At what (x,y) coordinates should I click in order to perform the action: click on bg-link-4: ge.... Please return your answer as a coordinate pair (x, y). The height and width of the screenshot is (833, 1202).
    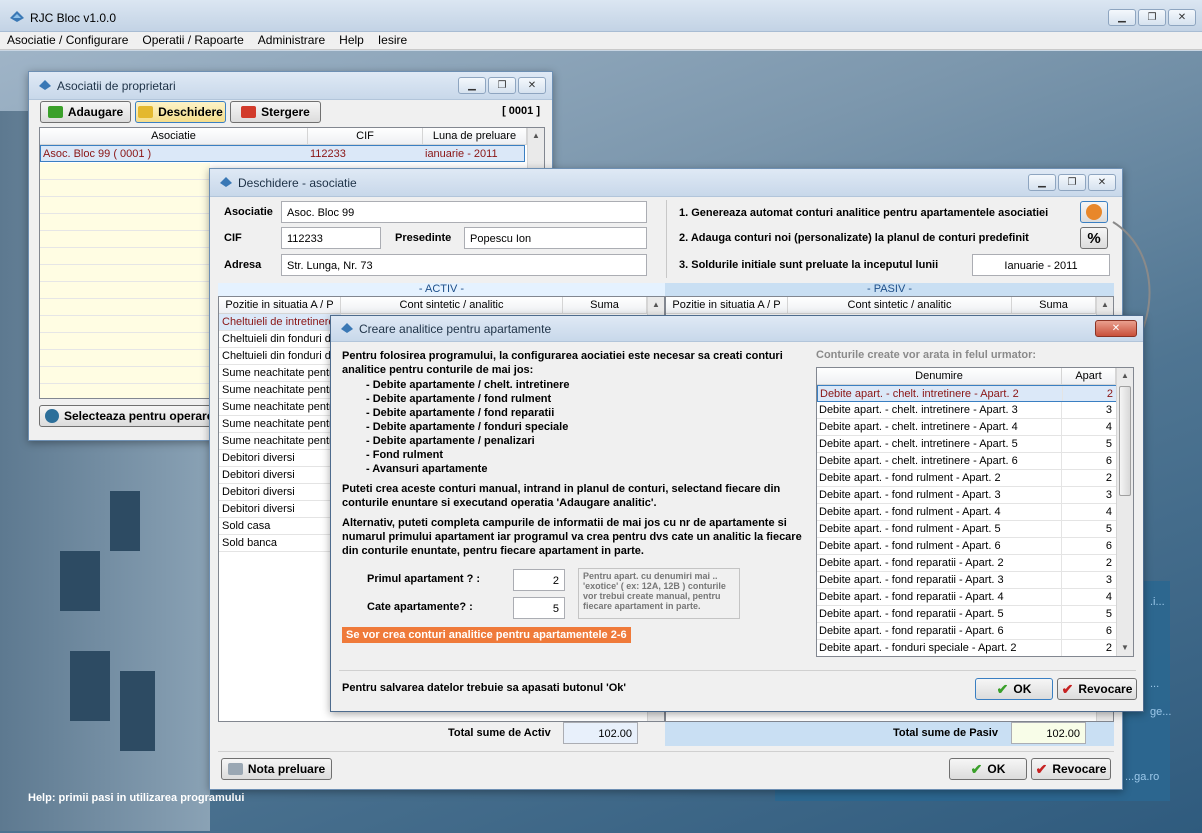
    Looking at the image, I should click on (1160, 712).